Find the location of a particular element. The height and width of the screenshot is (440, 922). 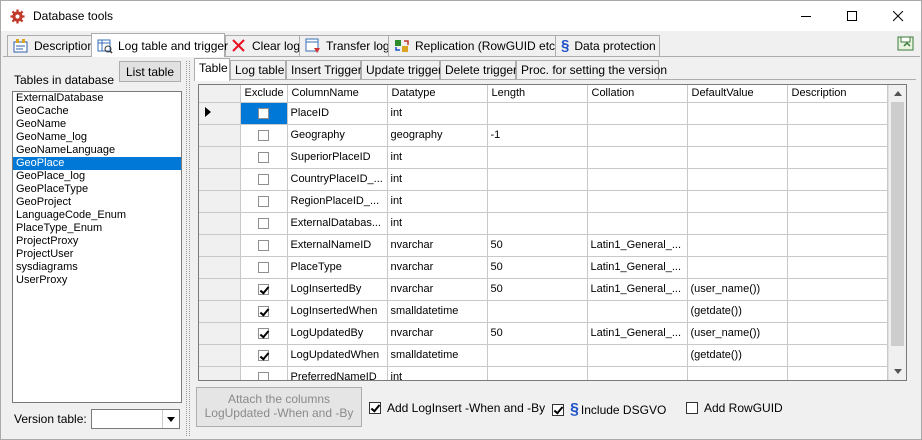

include-dsgvo-option: § Include DSGVO is located at coordinates (609, 410).